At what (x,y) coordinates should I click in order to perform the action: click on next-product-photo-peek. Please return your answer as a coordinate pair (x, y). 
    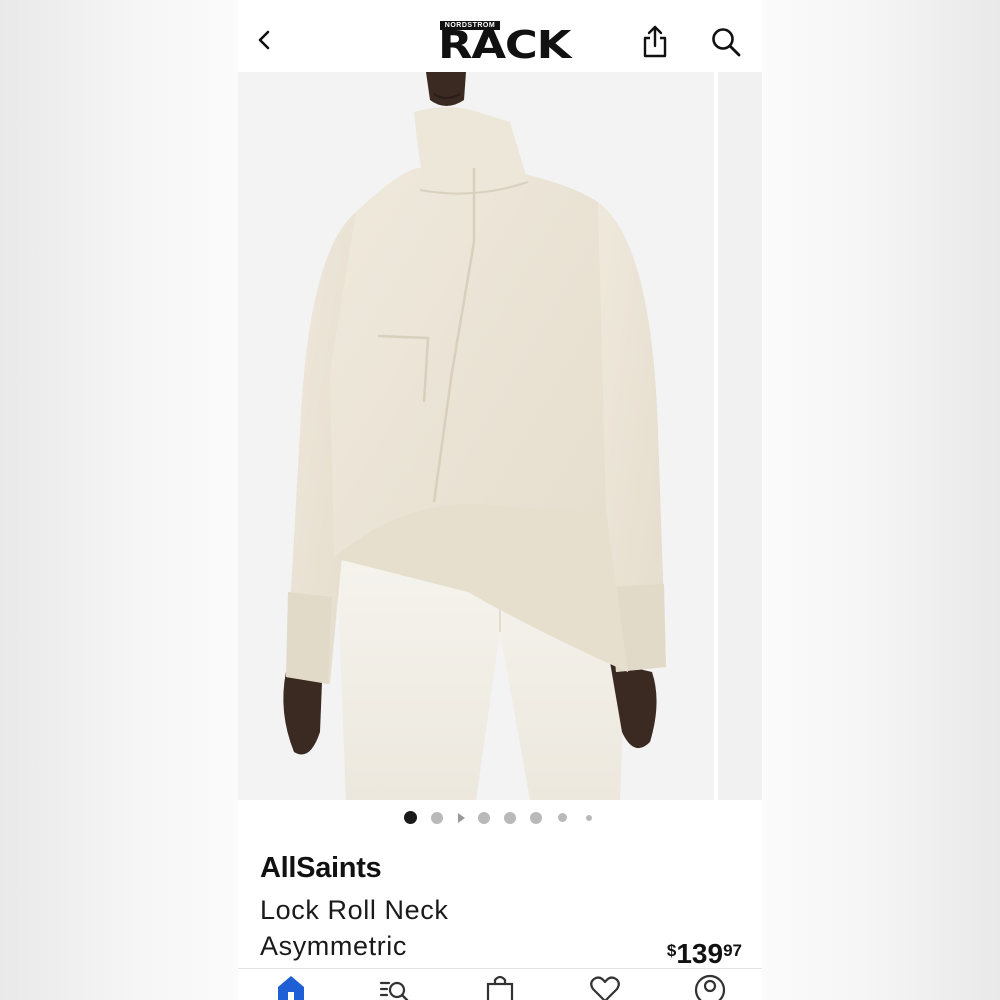
    Looking at the image, I should click on (740, 436).